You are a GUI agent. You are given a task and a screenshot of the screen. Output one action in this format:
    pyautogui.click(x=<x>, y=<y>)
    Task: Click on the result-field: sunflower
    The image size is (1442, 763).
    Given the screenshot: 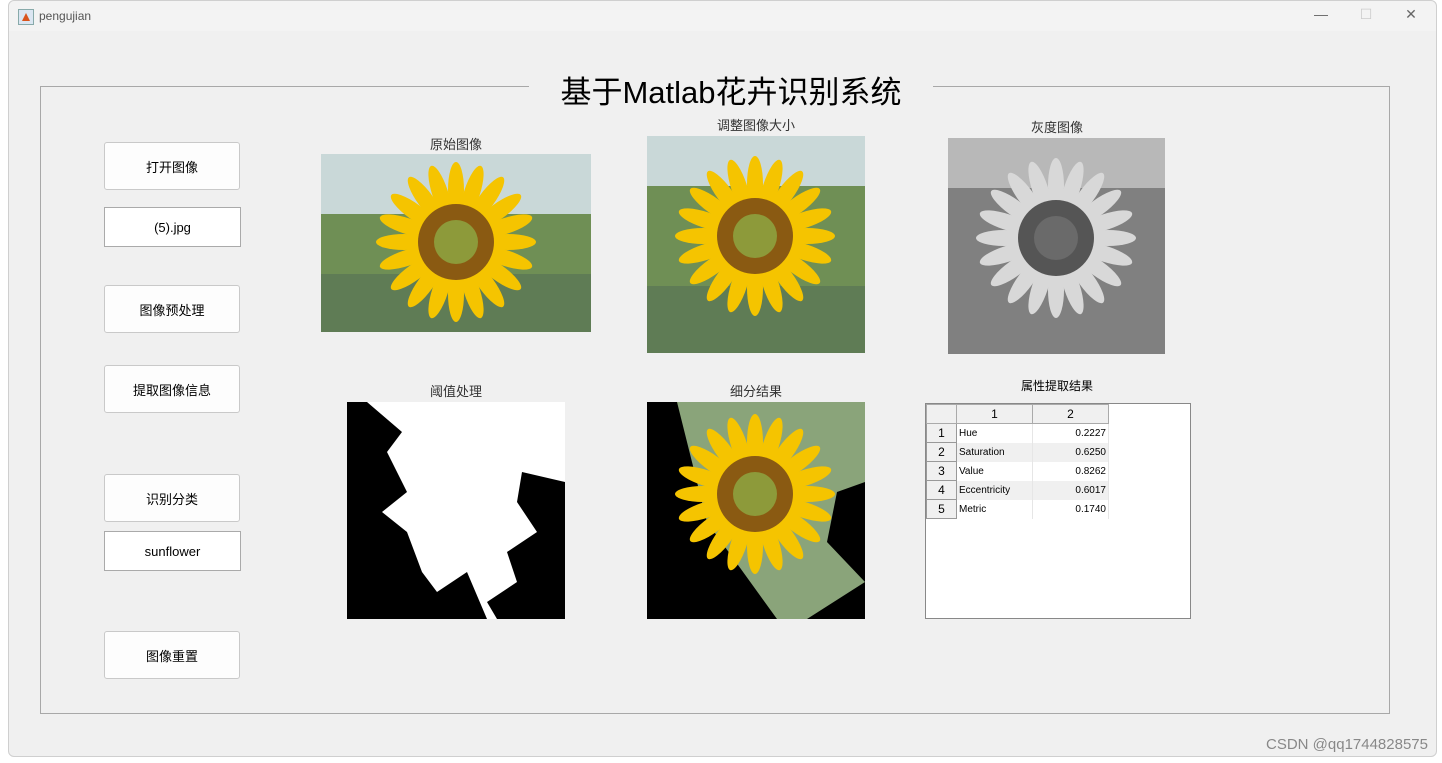 What is the action you would take?
    pyautogui.click(x=172, y=551)
    